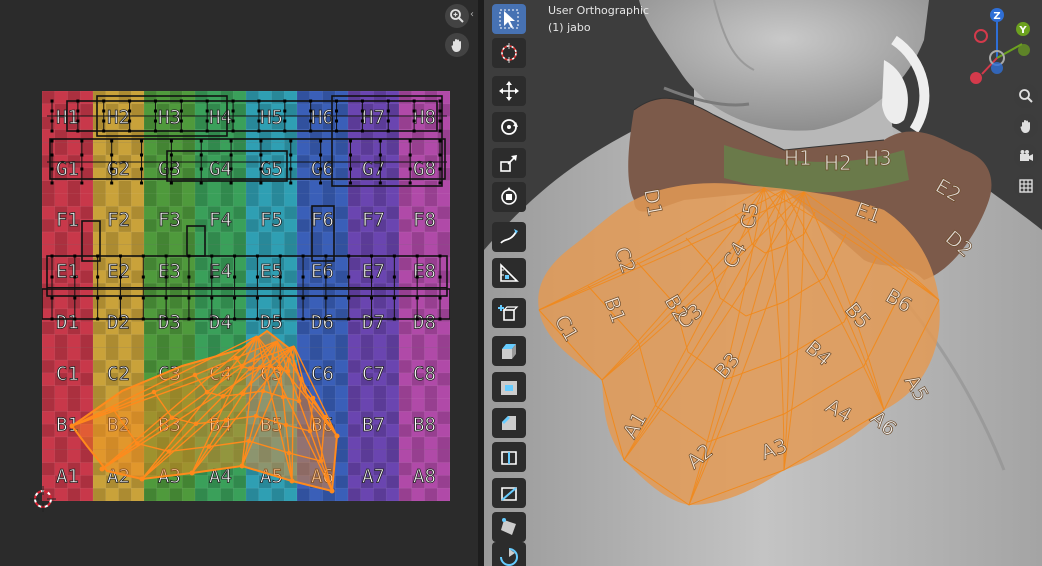 This screenshot has width=1042, height=566. Describe the element at coordinates (509, 53) in the screenshot. I see `cursor-tool` at that location.